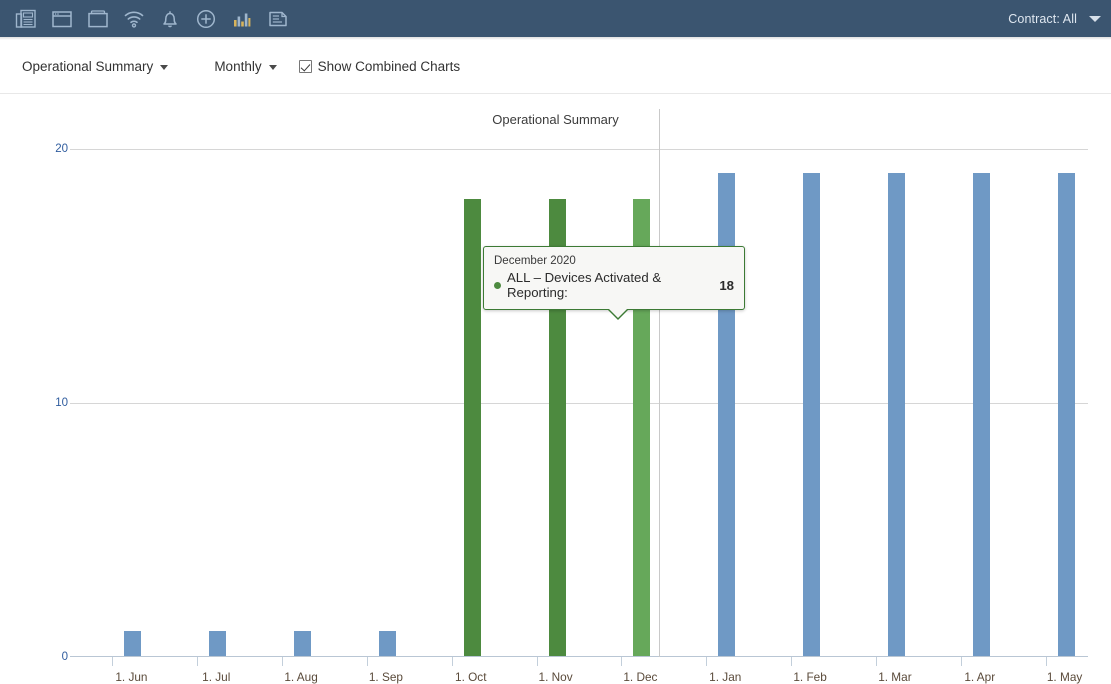  What do you see at coordinates (555, 119) in the screenshot?
I see `chart-title: Operational Summary` at bounding box center [555, 119].